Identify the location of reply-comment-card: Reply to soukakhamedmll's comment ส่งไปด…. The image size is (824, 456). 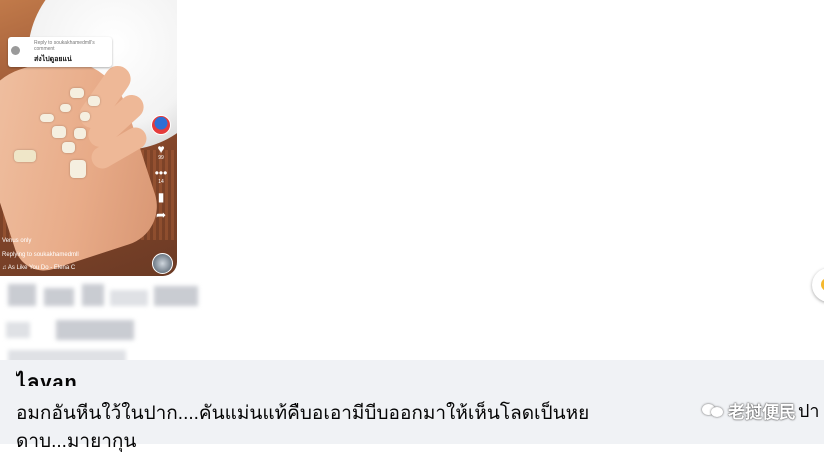
(60, 52).